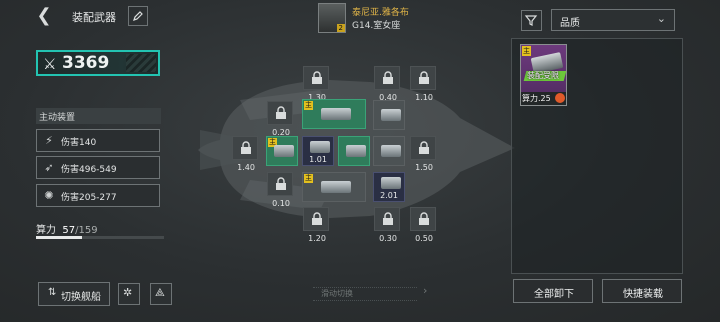 Image resolution: width=720 pixels, height=322 pixels. I want to click on locked-slot: 1.10, so click(423, 84).